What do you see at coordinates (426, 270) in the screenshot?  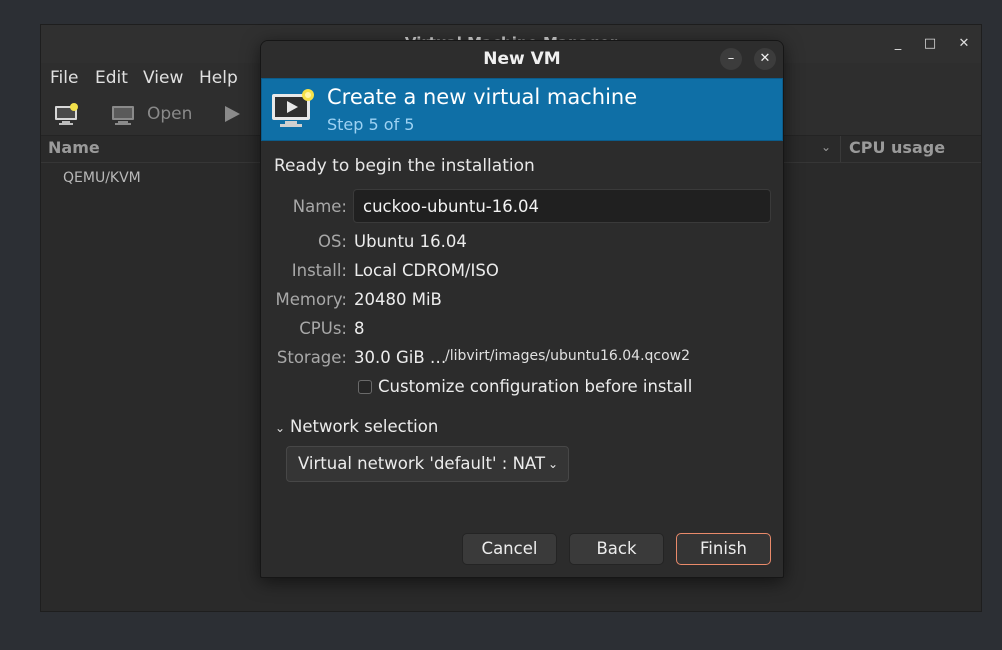 I see `install-value: Local CDROM/ISO` at bounding box center [426, 270].